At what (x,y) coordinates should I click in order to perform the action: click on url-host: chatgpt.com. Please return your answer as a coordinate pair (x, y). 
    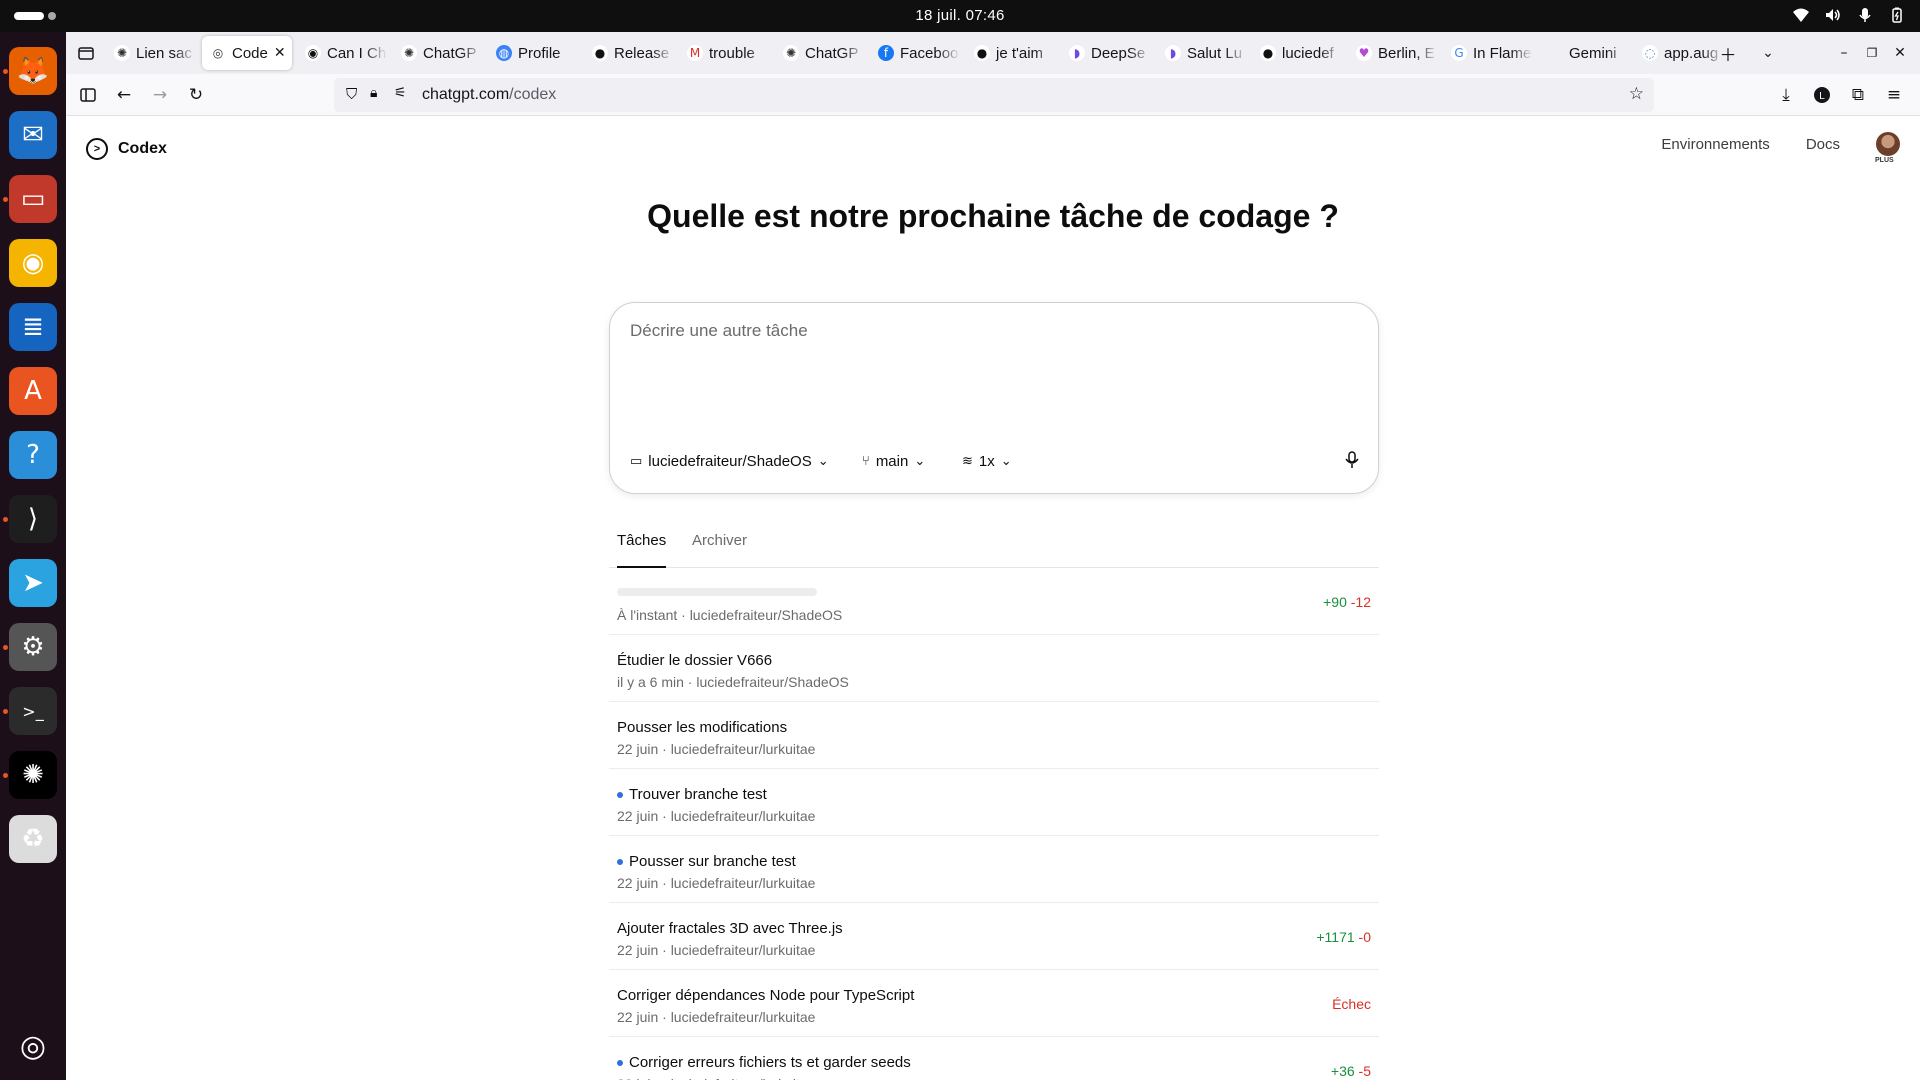
    Looking at the image, I should click on (466, 94).